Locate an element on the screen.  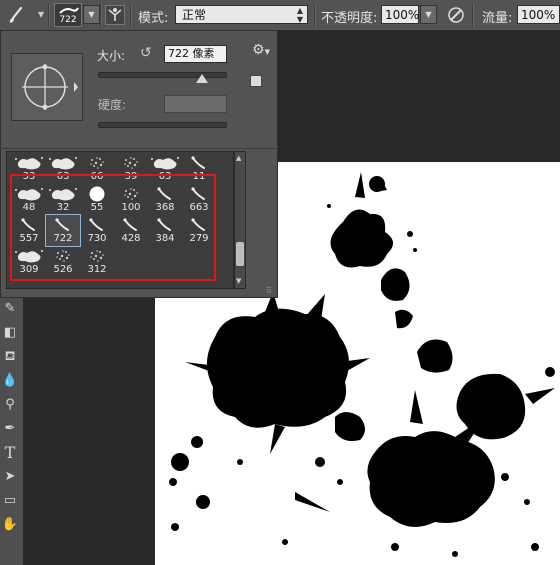
highlight-annotation-box is located at coordinates (113, 227).